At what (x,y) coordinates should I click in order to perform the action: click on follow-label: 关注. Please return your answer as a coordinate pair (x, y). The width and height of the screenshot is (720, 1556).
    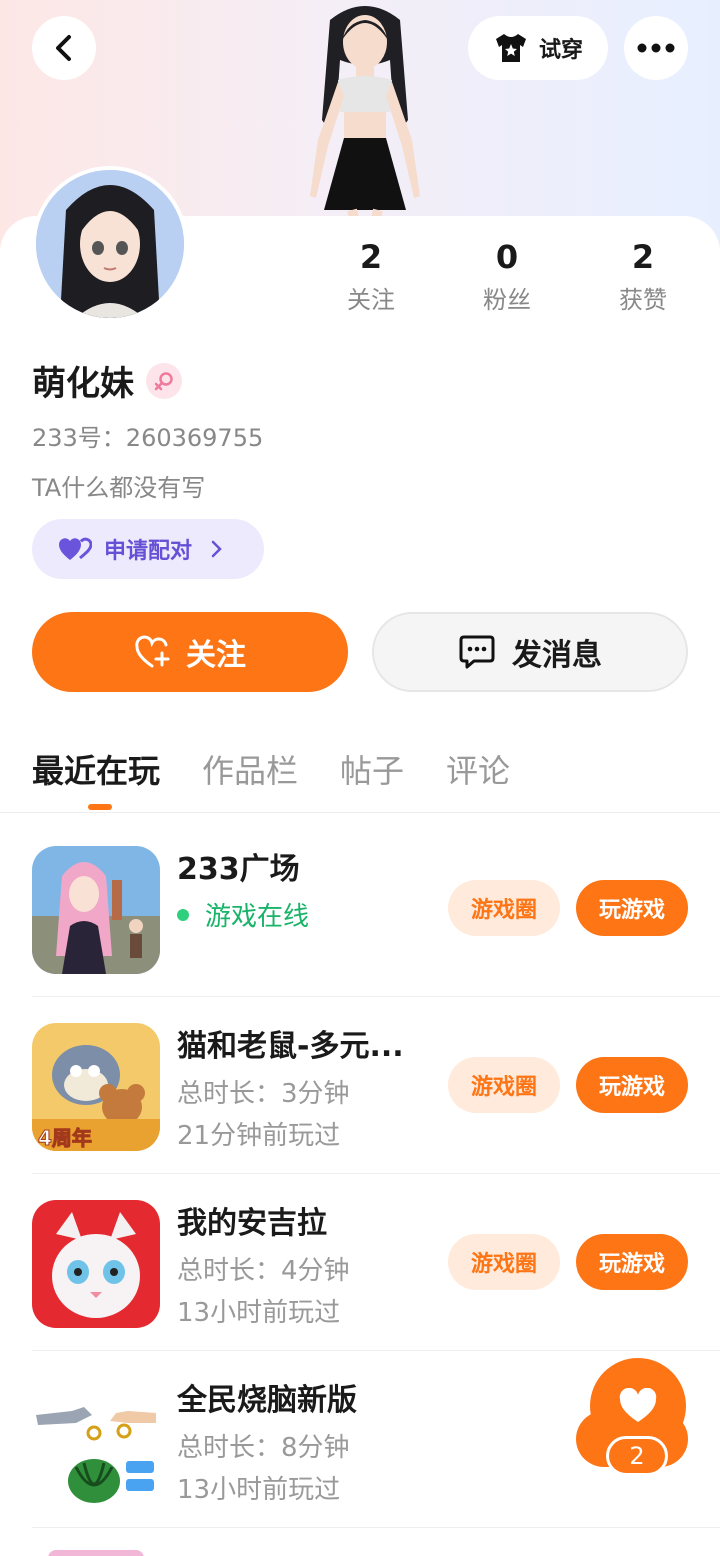
    Looking at the image, I should click on (216, 655).